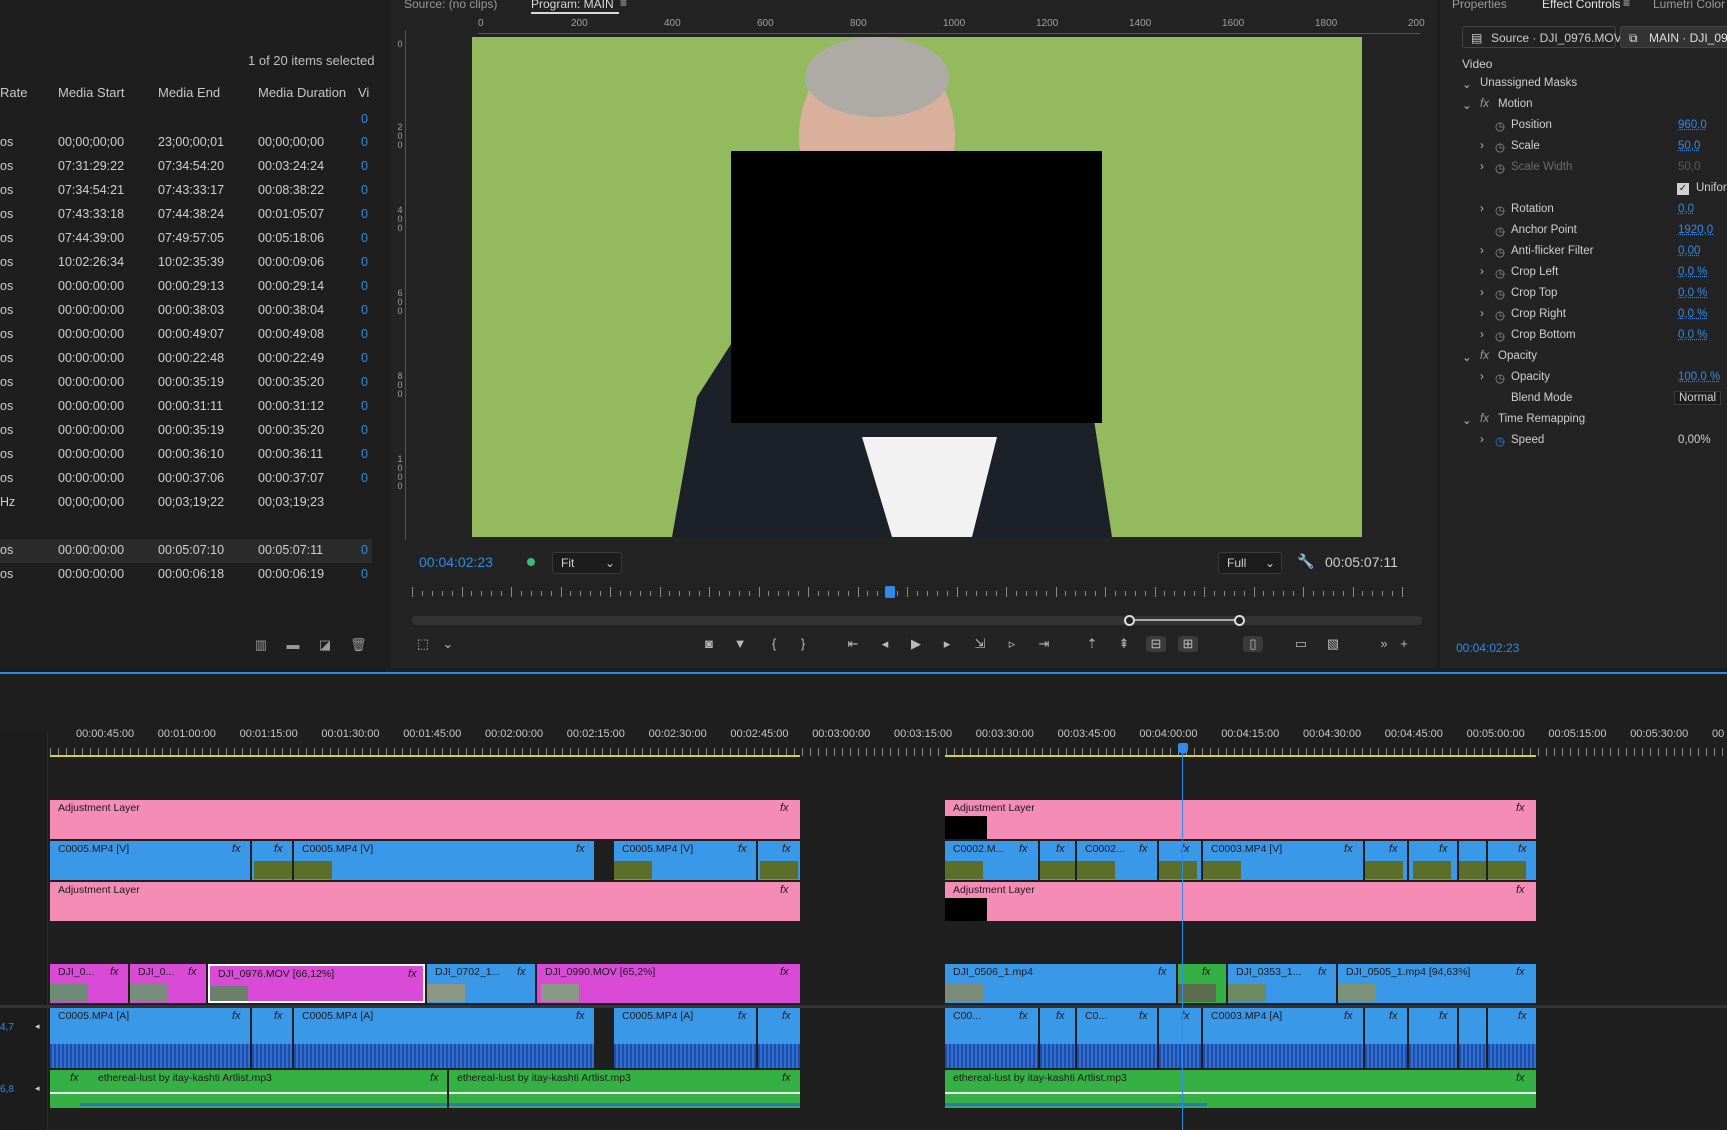 The height and width of the screenshot is (1130, 1727). Describe the element at coordinates (186, 239) in the screenshot. I see `project-row: os 07:44:39:00 07:49:57:05 00:05:18:06 0` at that location.